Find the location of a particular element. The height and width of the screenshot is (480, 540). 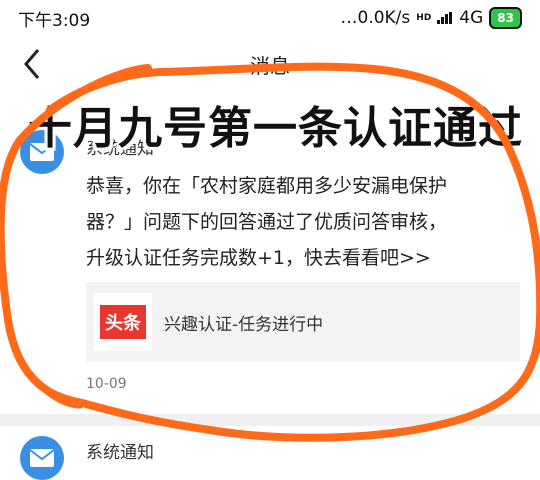

status-indicators: …0.0K/s HD 4G 83 is located at coordinates (431, 18).